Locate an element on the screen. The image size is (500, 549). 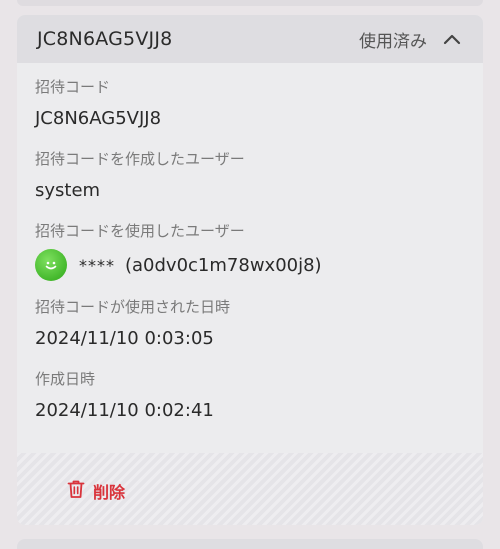
delete-button: 削除 is located at coordinates (96, 491).